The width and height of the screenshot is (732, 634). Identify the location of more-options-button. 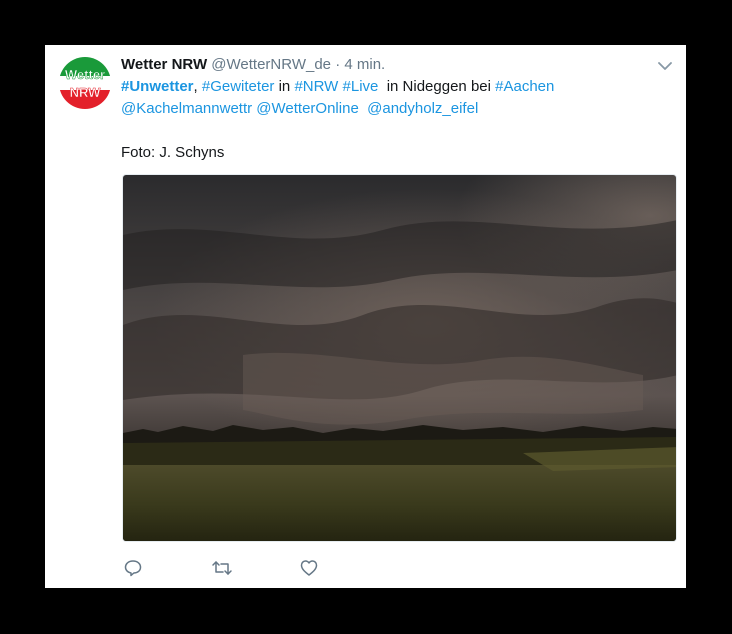
(665, 66).